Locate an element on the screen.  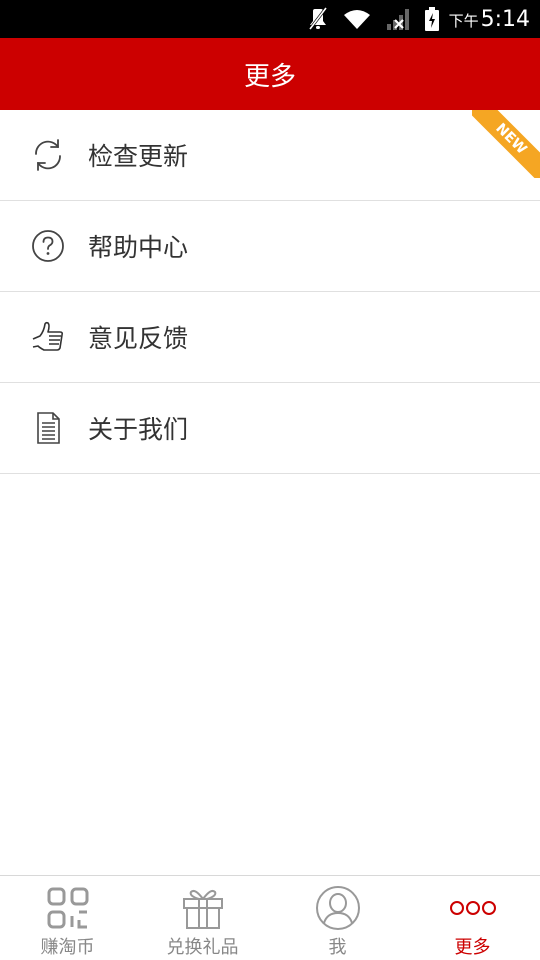
signal-icon is located at coordinates (398, 19).